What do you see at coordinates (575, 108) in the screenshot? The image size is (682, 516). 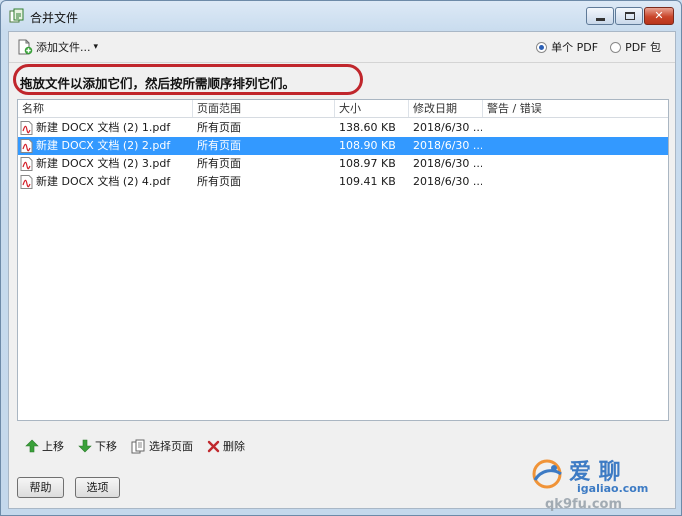 I see `column-header-warning: 警告 / 错误` at bounding box center [575, 108].